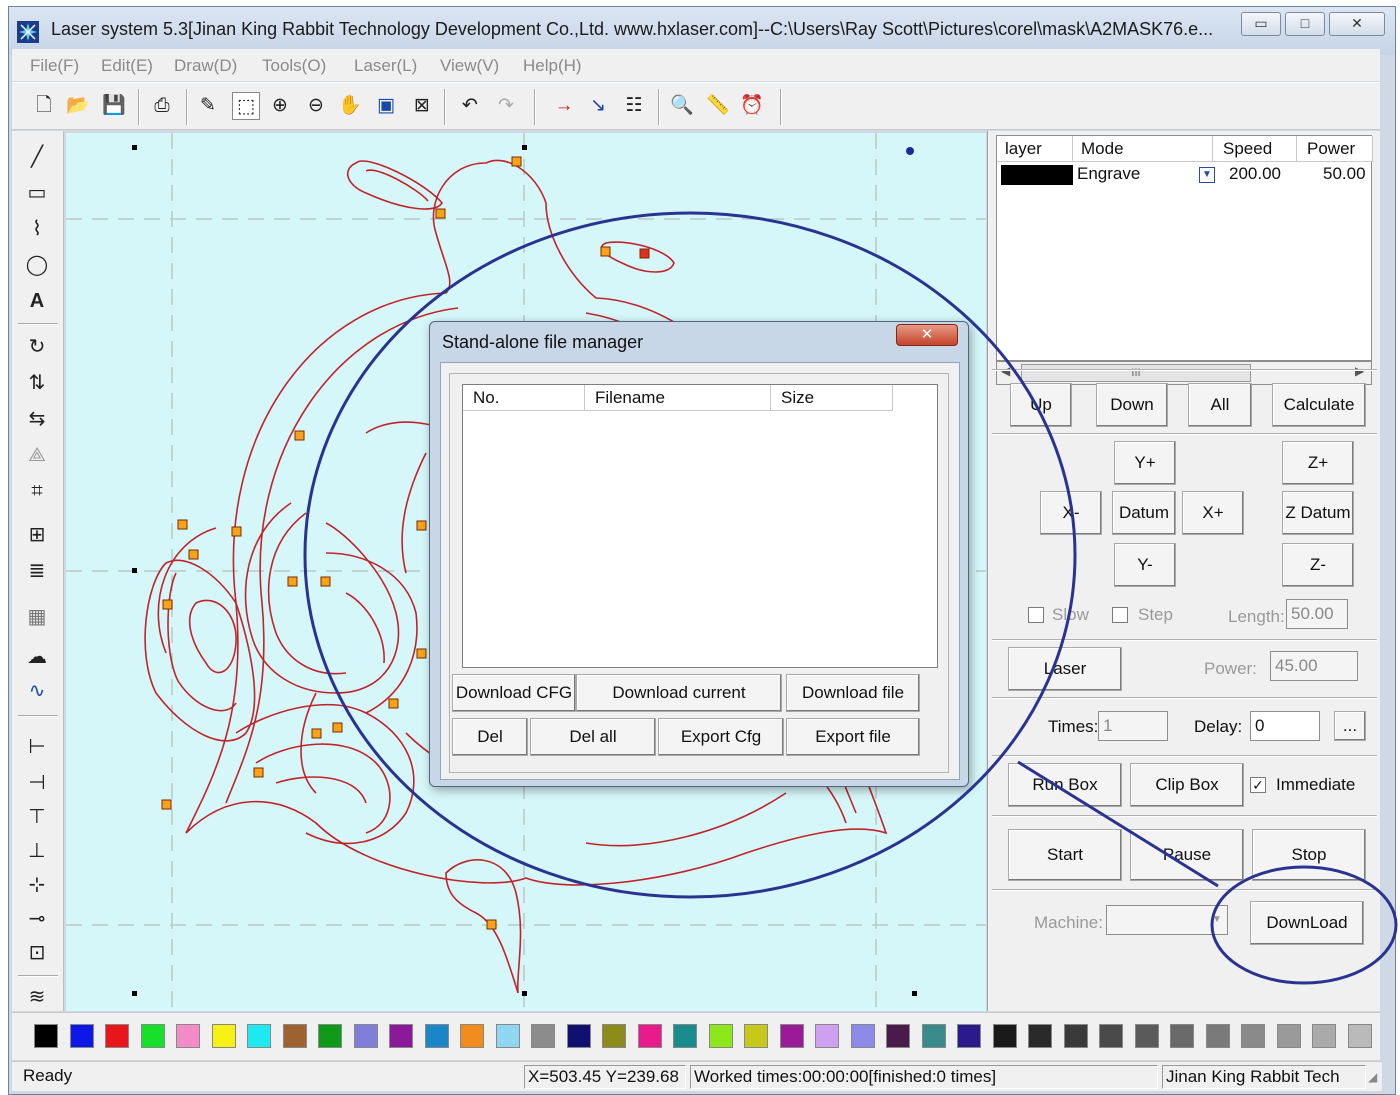 The image size is (1400, 1095). Describe the element at coordinates (114, 106) in the screenshot. I see `save-icon: 💾` at that location.